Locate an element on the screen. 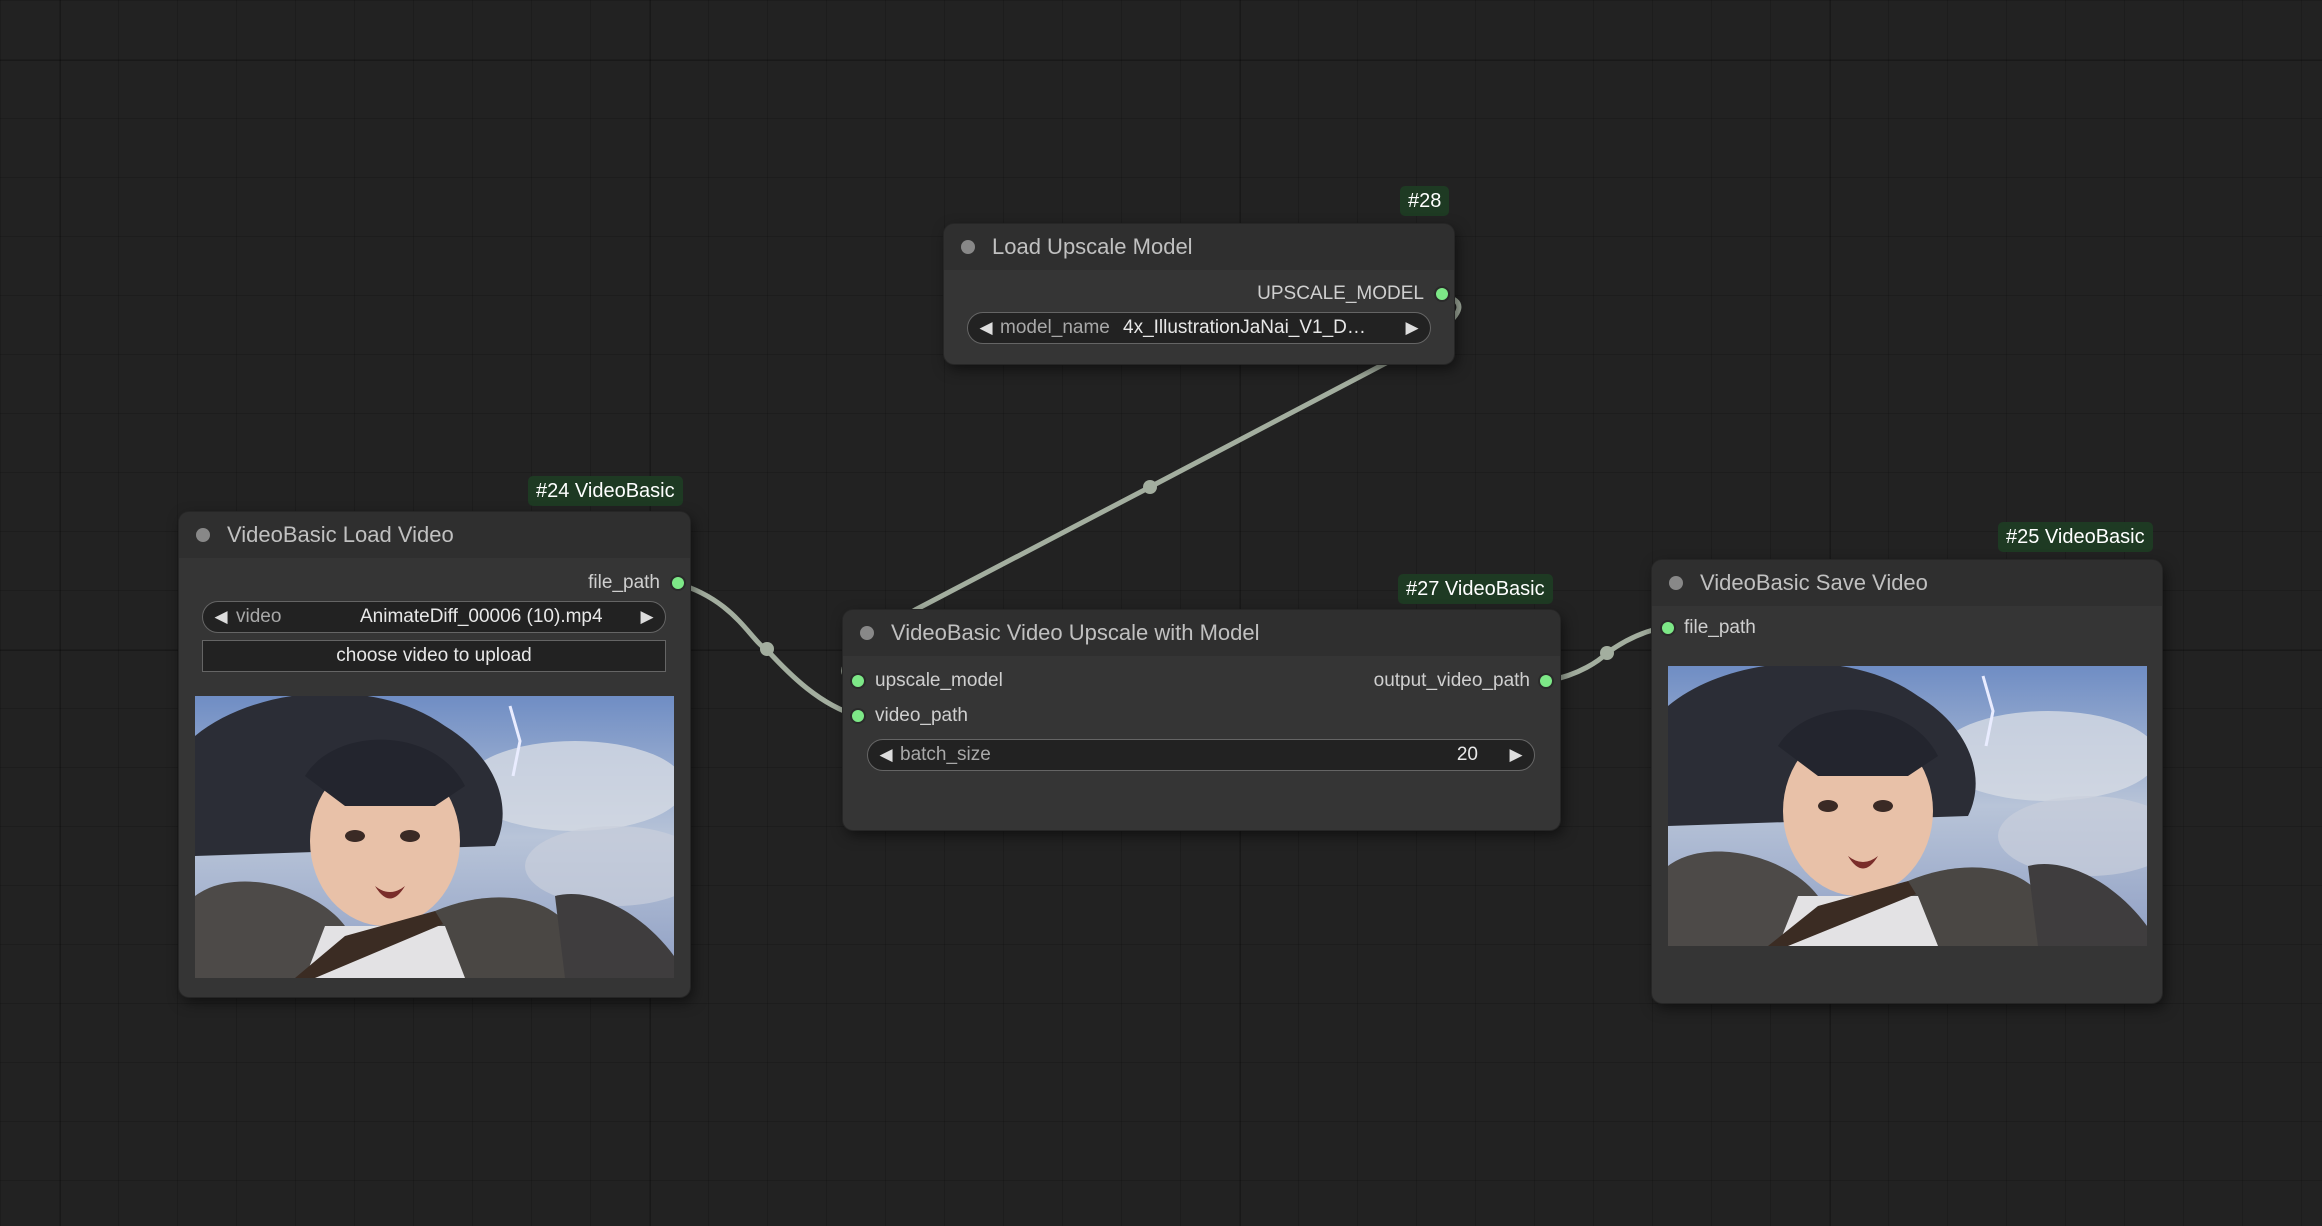 This screenshot has height=1226, width=2322. widget-value: AnimateDiff_00006 (10).mp4 is located at coordinates (481, 616).